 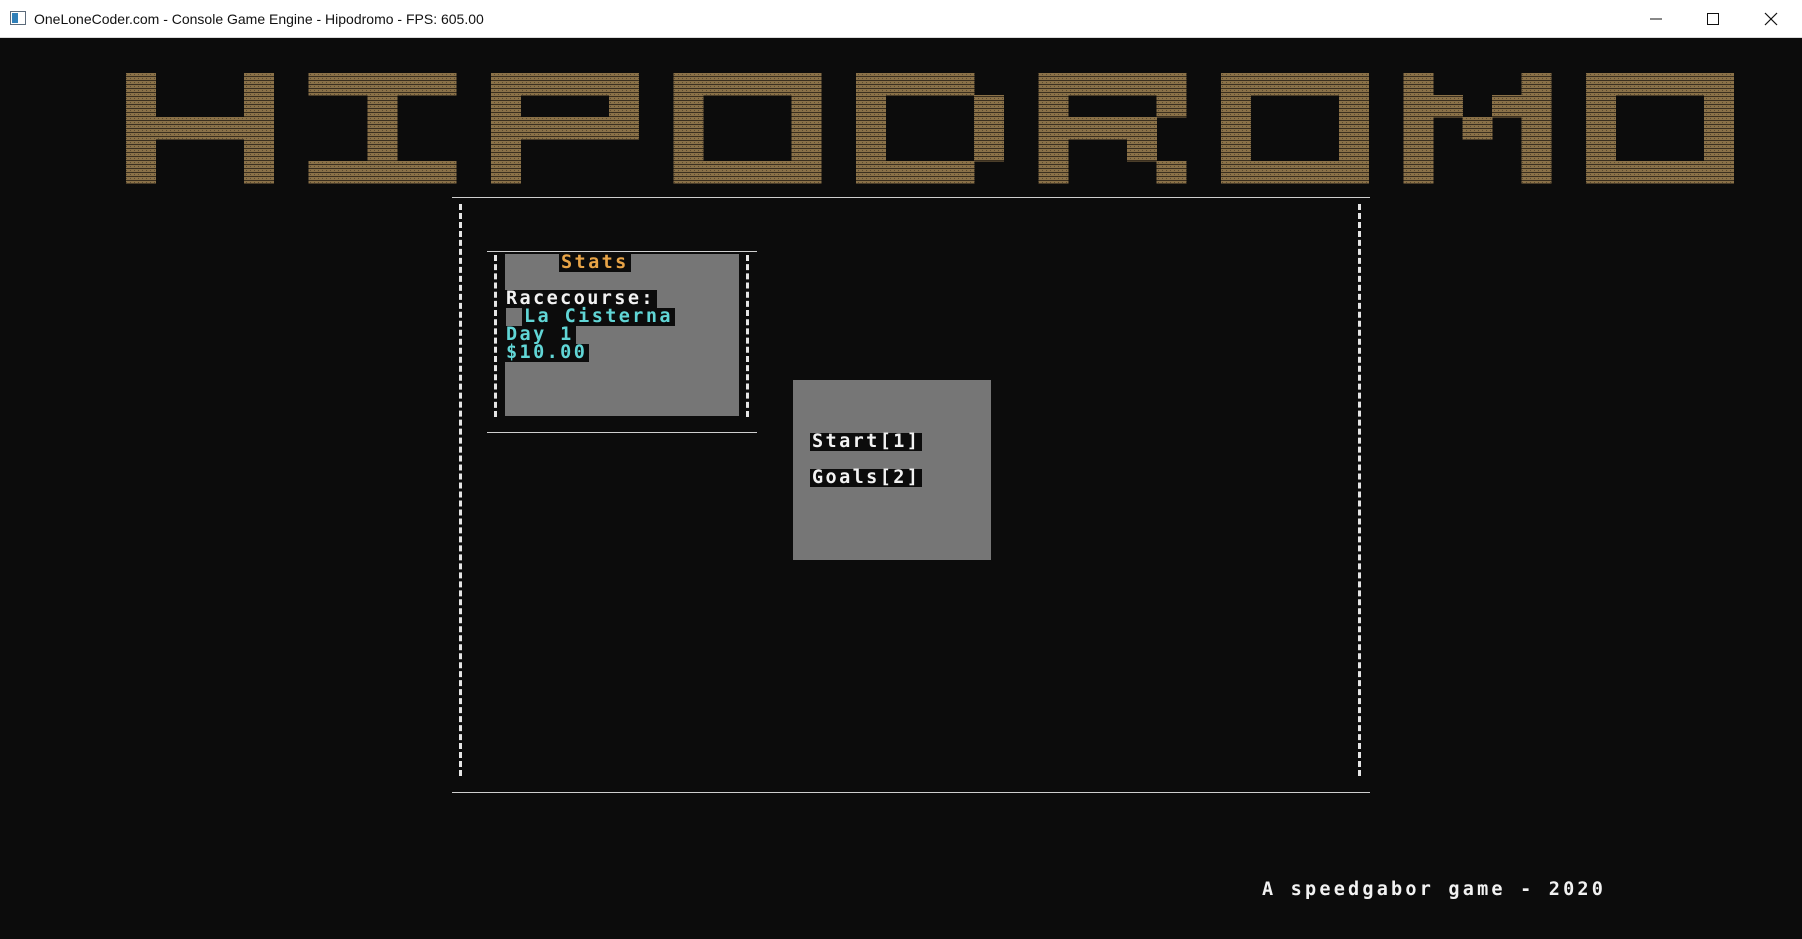 I want to click on maximize-icon, so click(x=1713, y=19).